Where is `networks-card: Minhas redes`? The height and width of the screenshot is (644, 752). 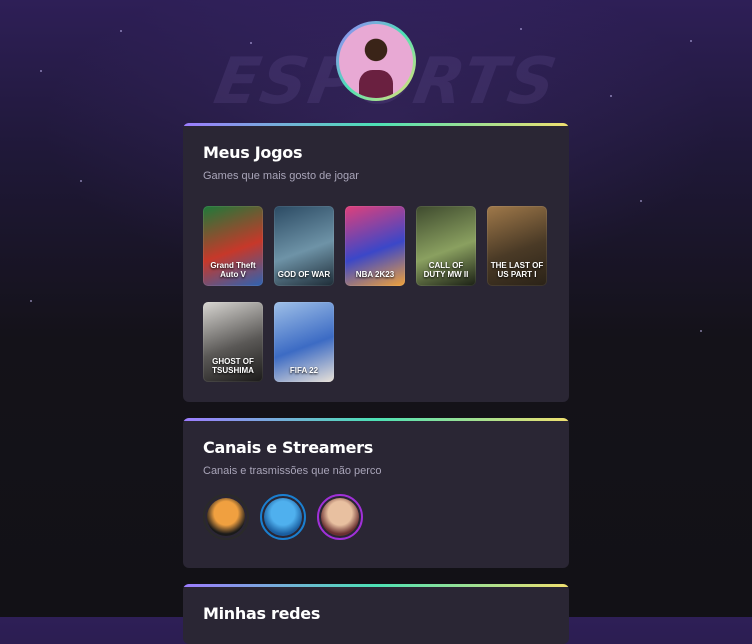
networks-card: Minhas redes is located at coordinates (376, 614).